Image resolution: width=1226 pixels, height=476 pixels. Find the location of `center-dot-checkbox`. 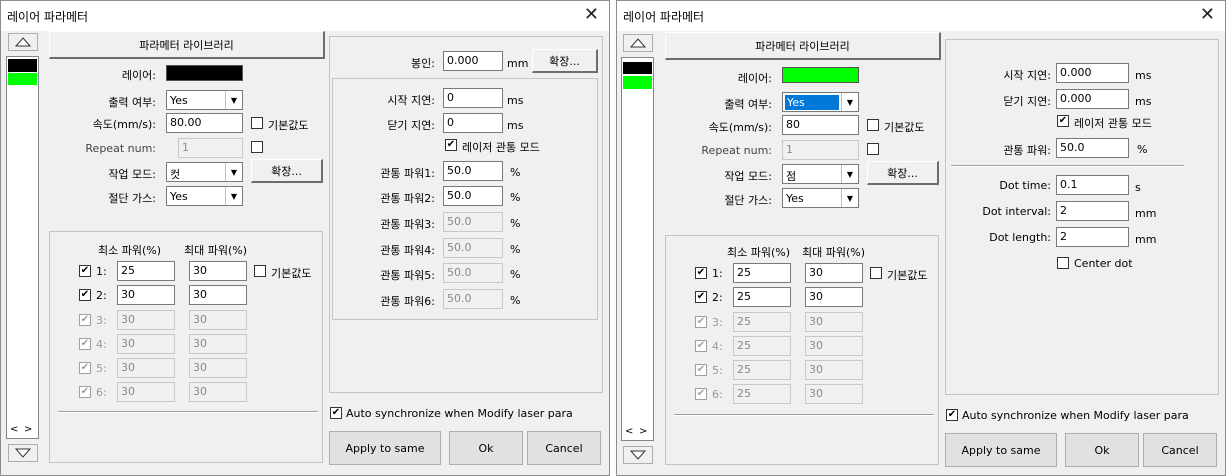

center-dot-checkbox is located at coordinates (1063, 263).